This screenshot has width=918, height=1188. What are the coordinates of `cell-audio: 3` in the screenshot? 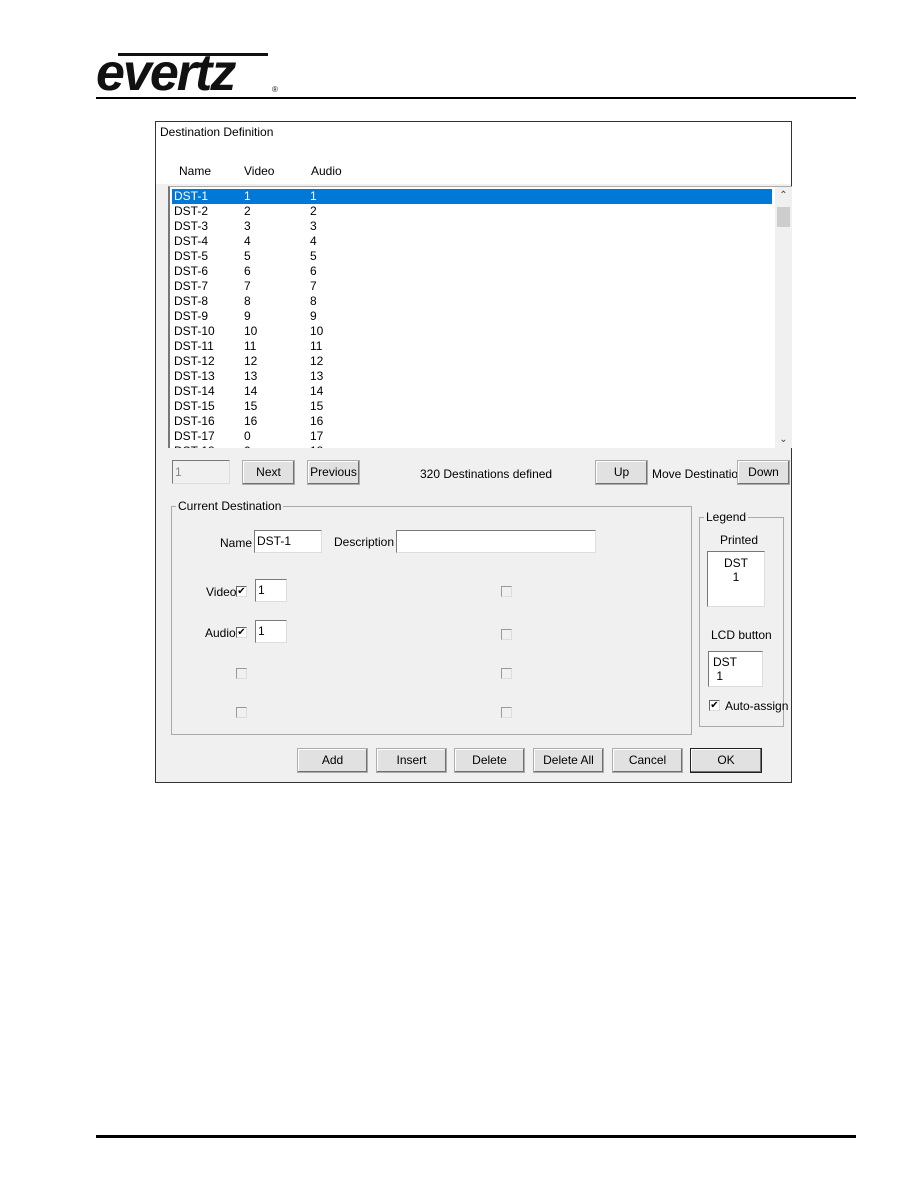 It's located at (313, 226).